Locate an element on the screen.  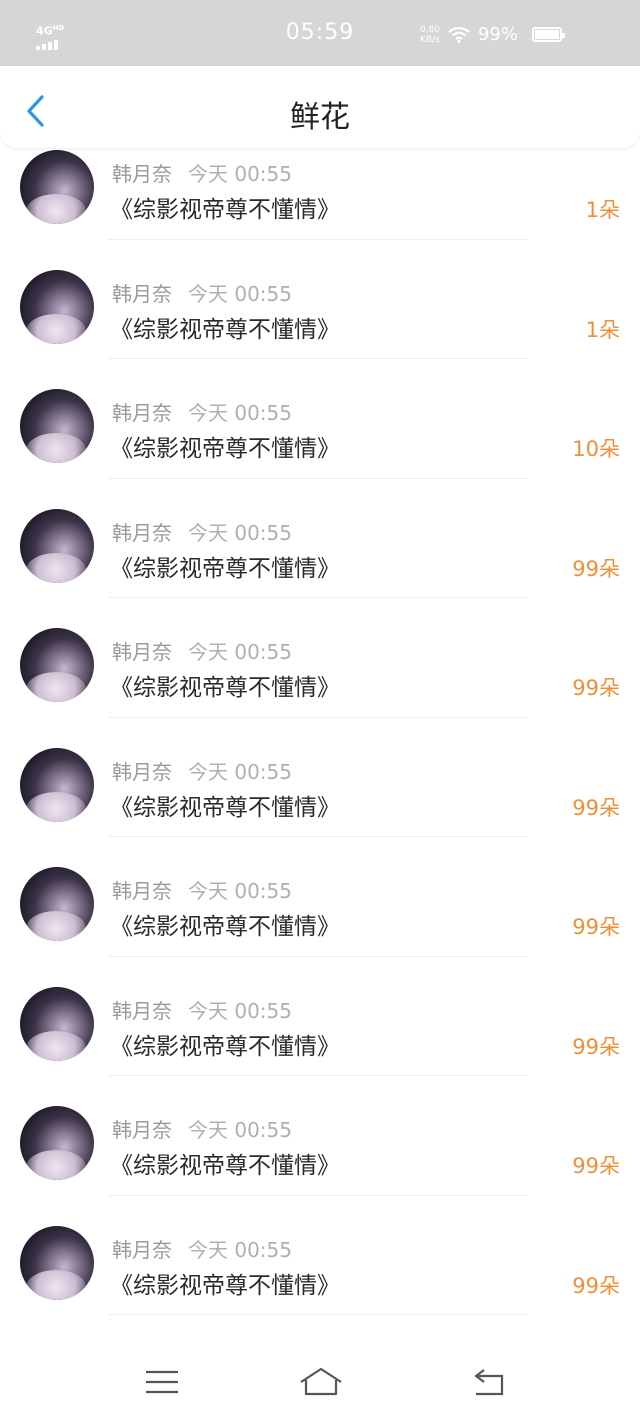
network-speed: 0.80 KB/s is located at coordinates (430, 35).